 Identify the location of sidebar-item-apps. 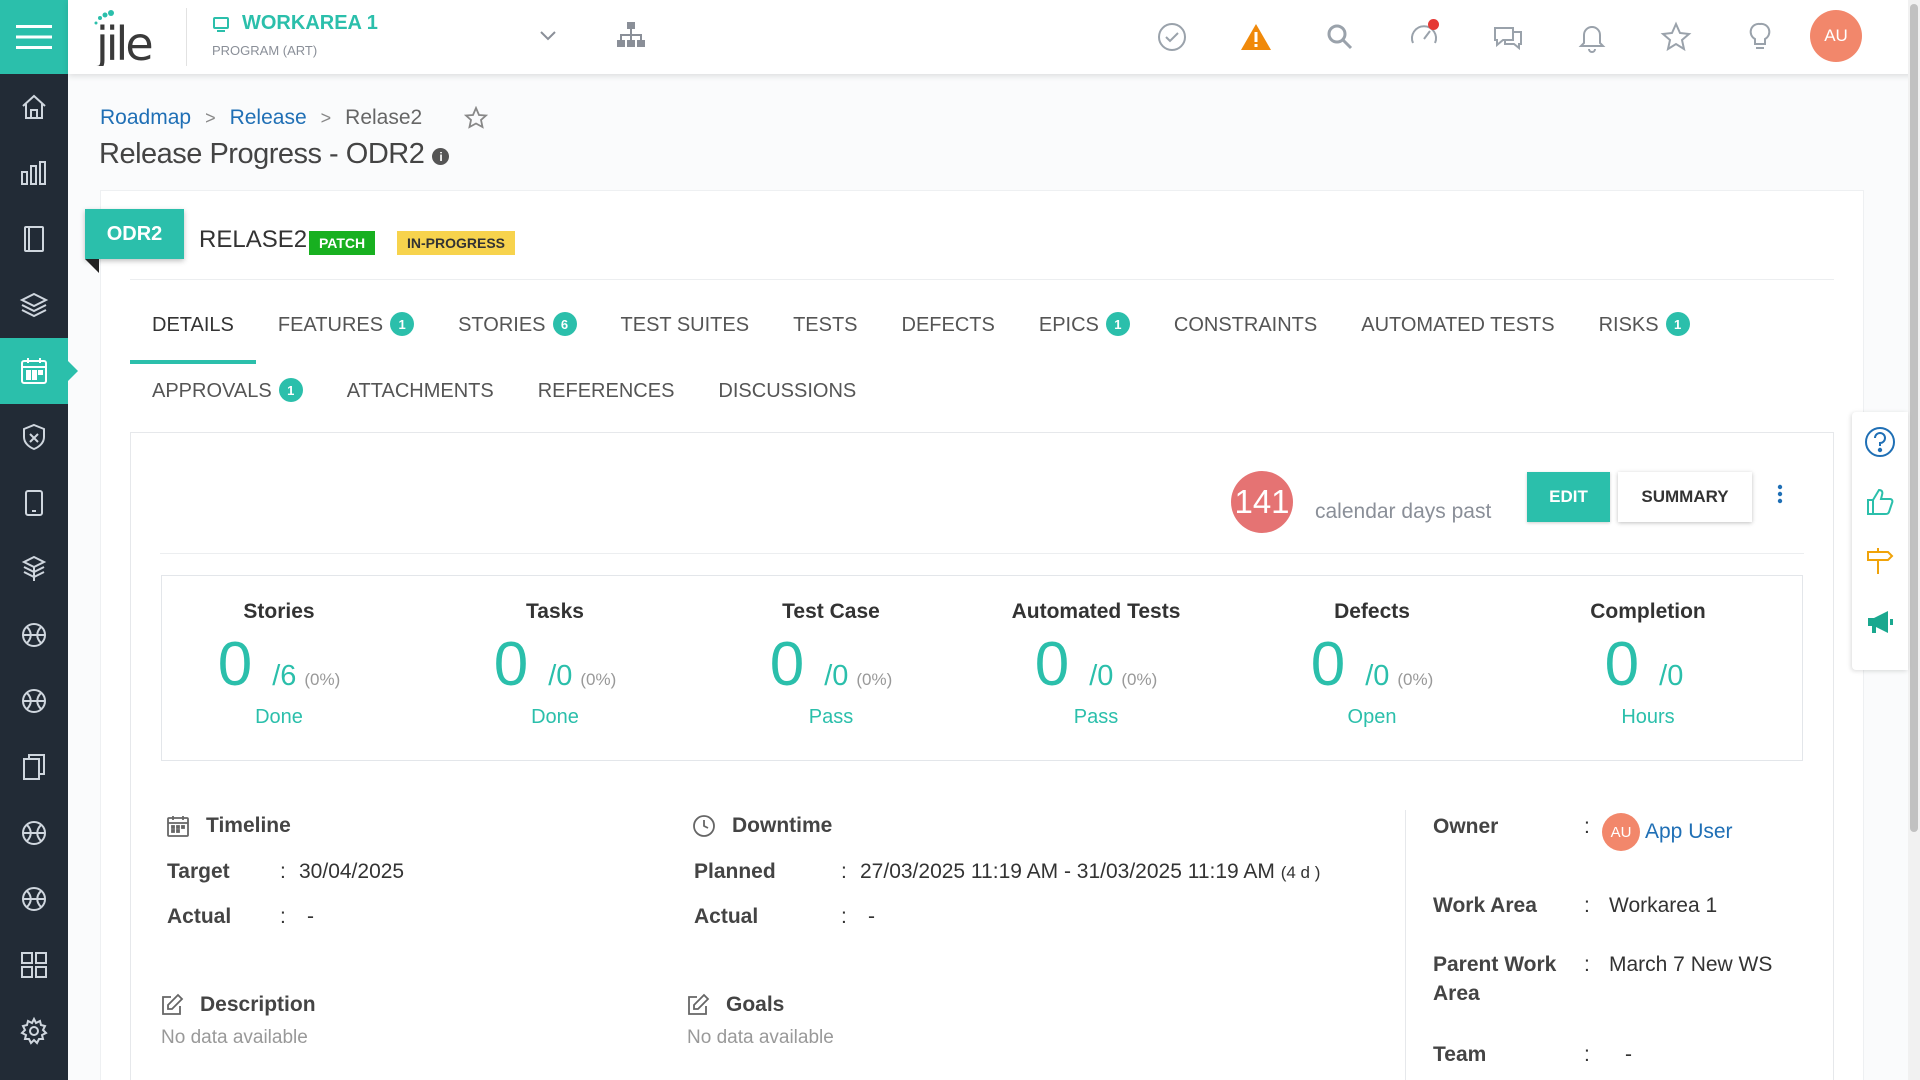
(34, 965).